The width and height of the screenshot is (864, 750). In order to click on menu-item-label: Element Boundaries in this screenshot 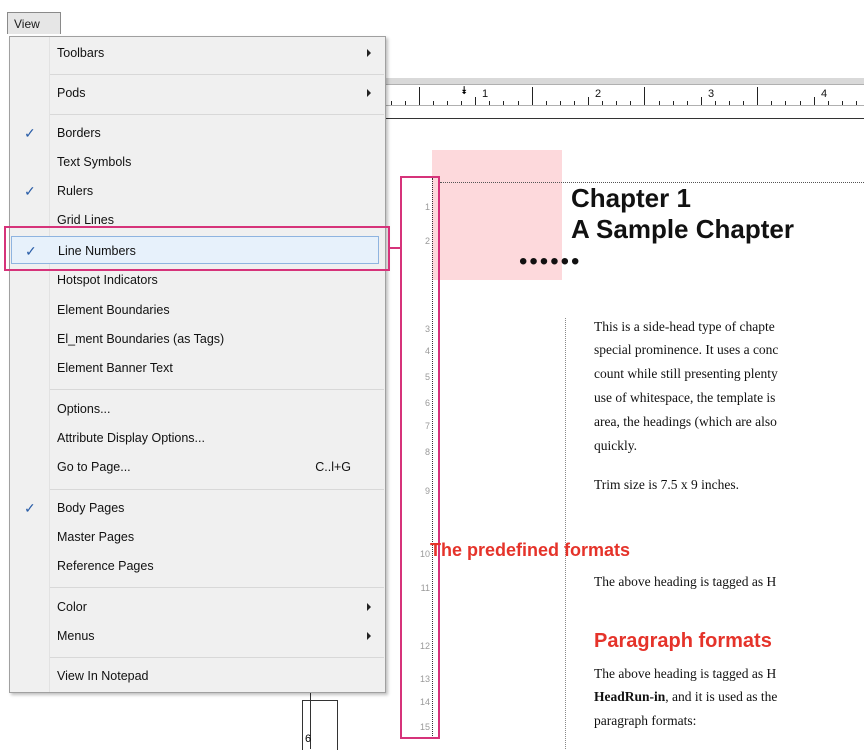, I will do `click(113, 310)`.